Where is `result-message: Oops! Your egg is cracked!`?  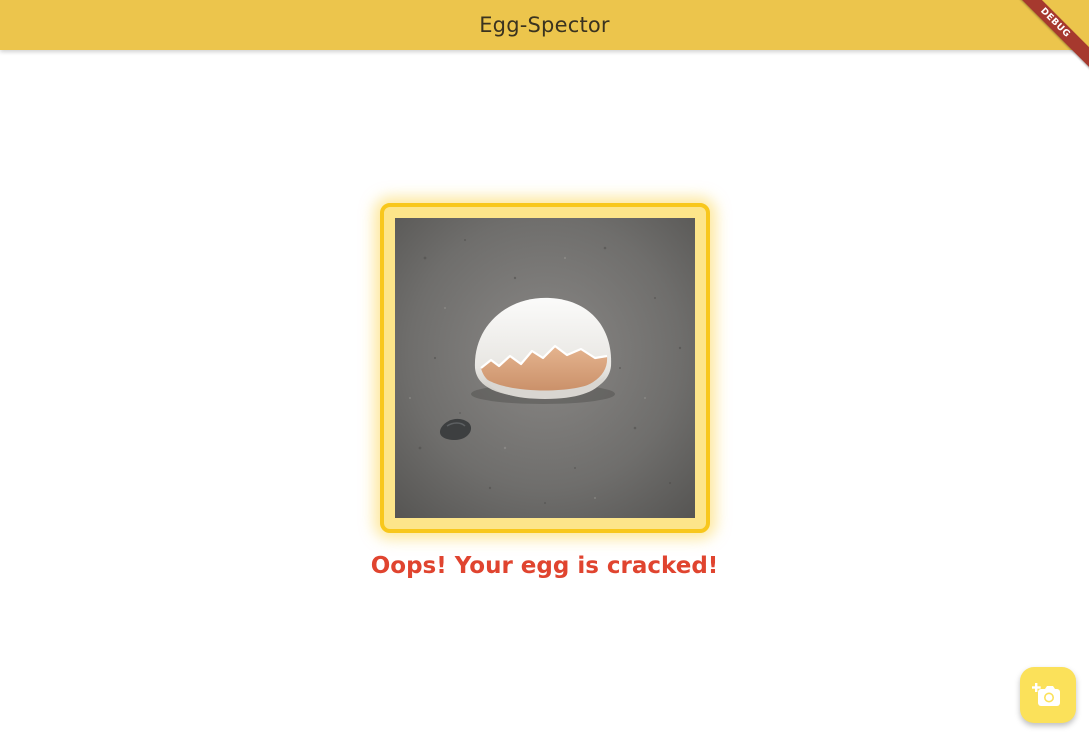
result-message: Oops! Your egg is cracked! is located at coordinates (544, 566).